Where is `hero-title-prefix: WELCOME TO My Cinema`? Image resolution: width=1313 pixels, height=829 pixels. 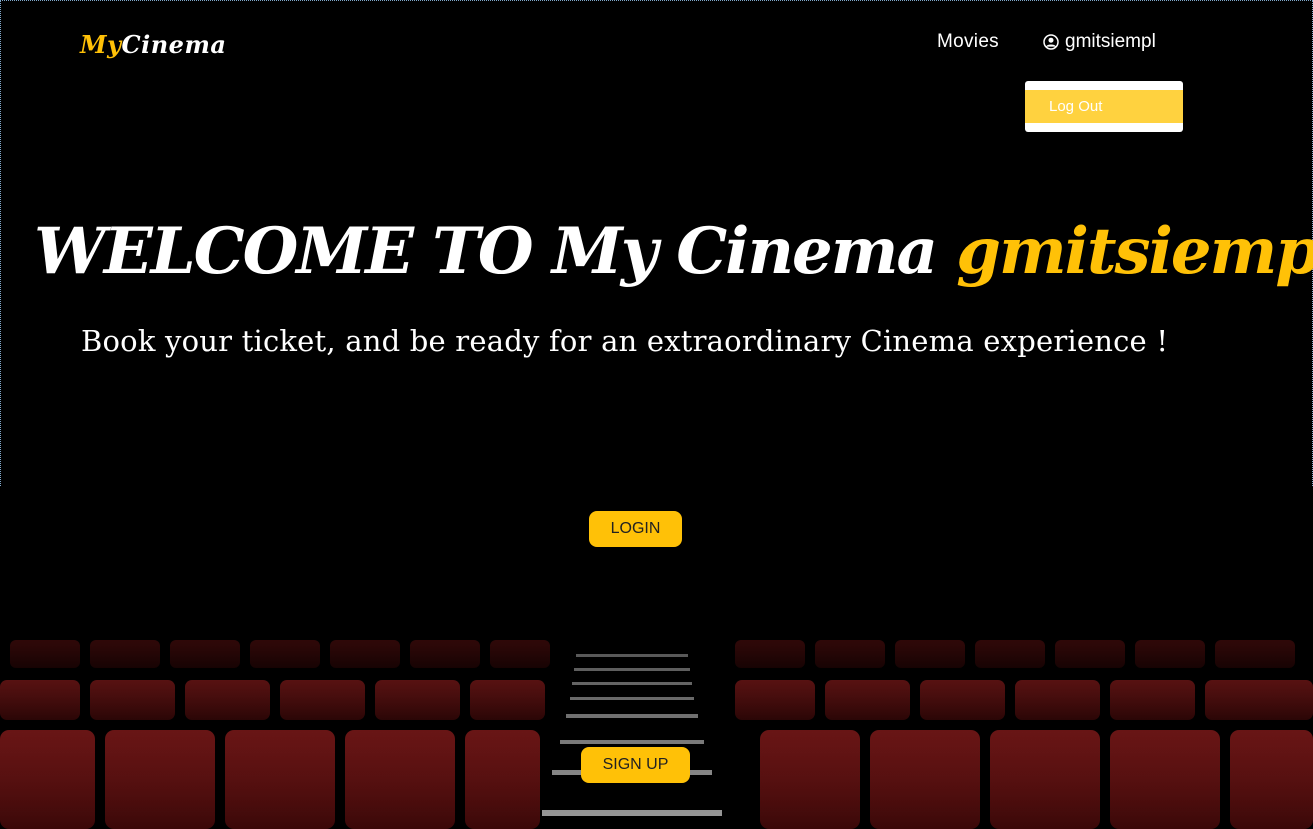
hero-title-prefix: WELCOME TO My Cinema is located at coordinates (486, 251).